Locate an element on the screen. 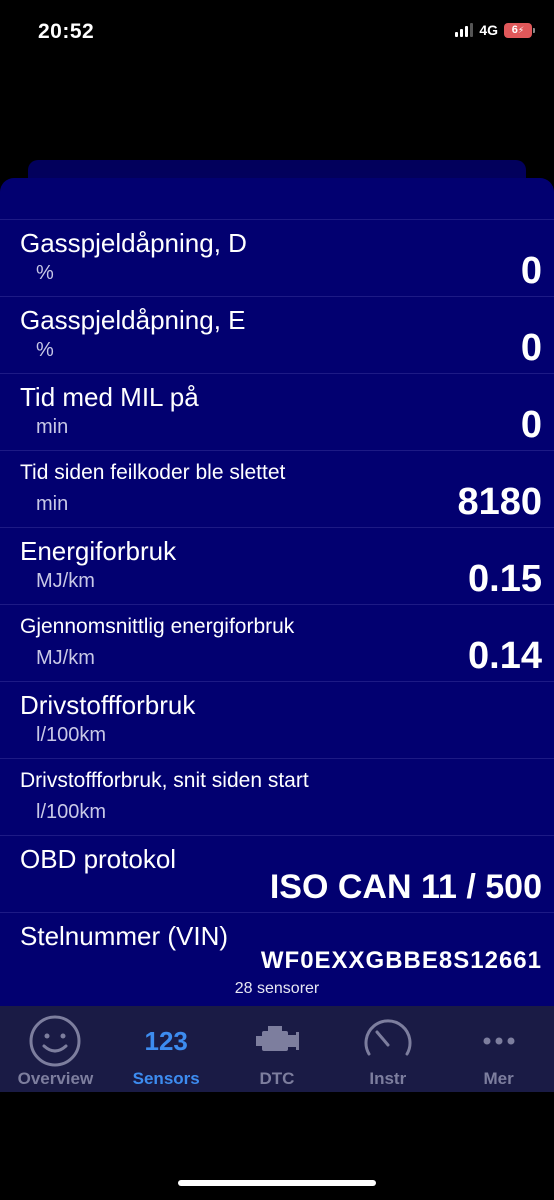 The height and width of the screenshot is (1200, 554). sensor-row: Energiforbruk MJ/km 0.15 is located at coordinates (277, 565).